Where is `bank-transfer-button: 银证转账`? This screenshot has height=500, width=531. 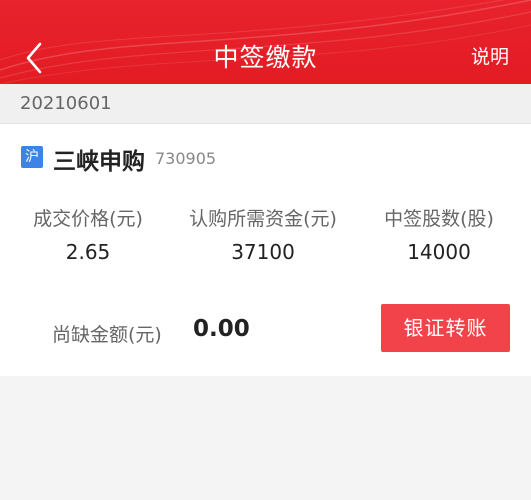 bank-transfer-button: 银证转账 is located at coordinates (445, 328).